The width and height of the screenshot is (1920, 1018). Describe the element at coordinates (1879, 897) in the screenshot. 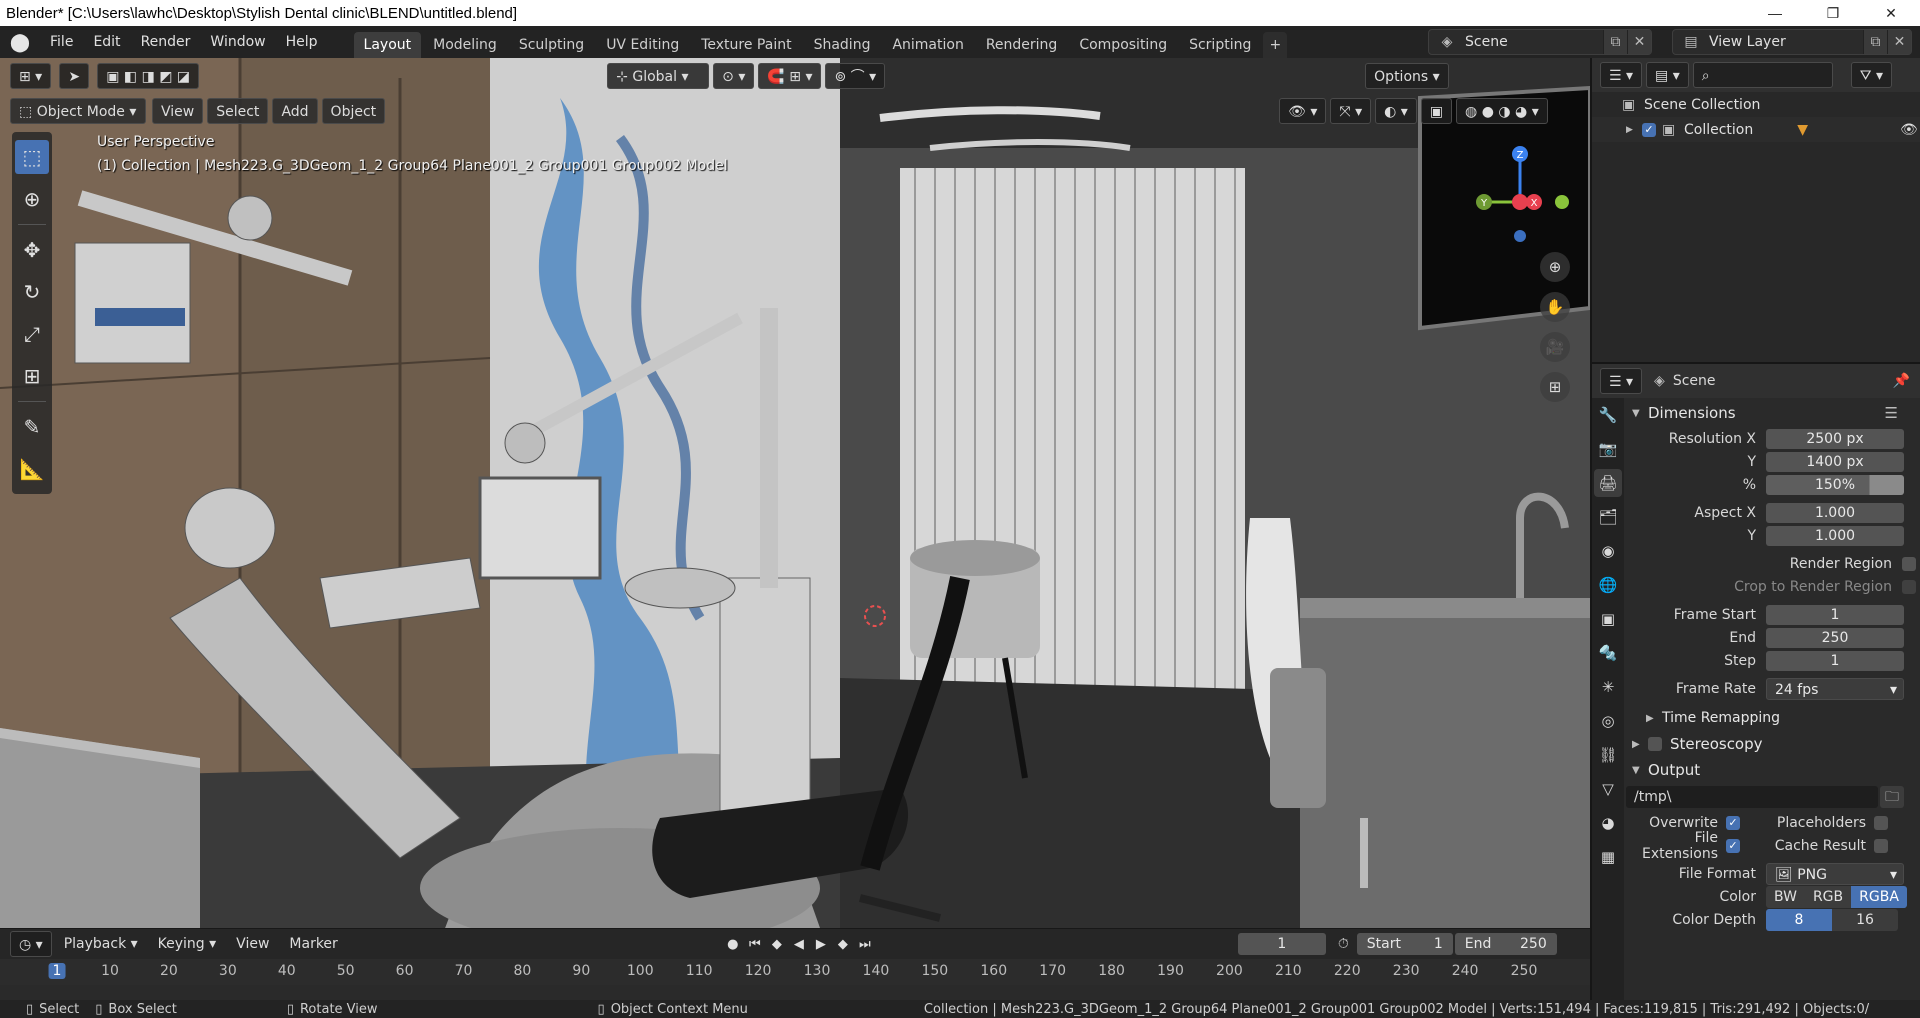

I see `color-rgba-option: RGBA` at that location.